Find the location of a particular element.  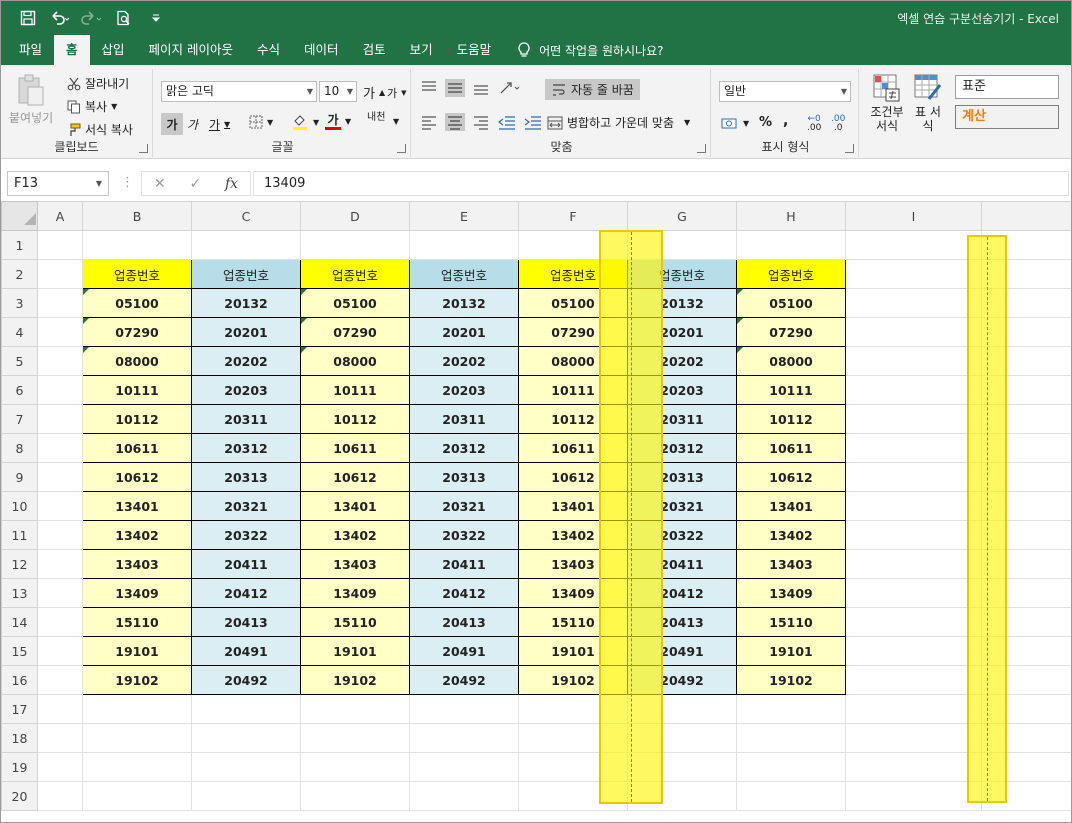

accounting-dropdown-icon: ▼ is located at coordinates (746, 123).